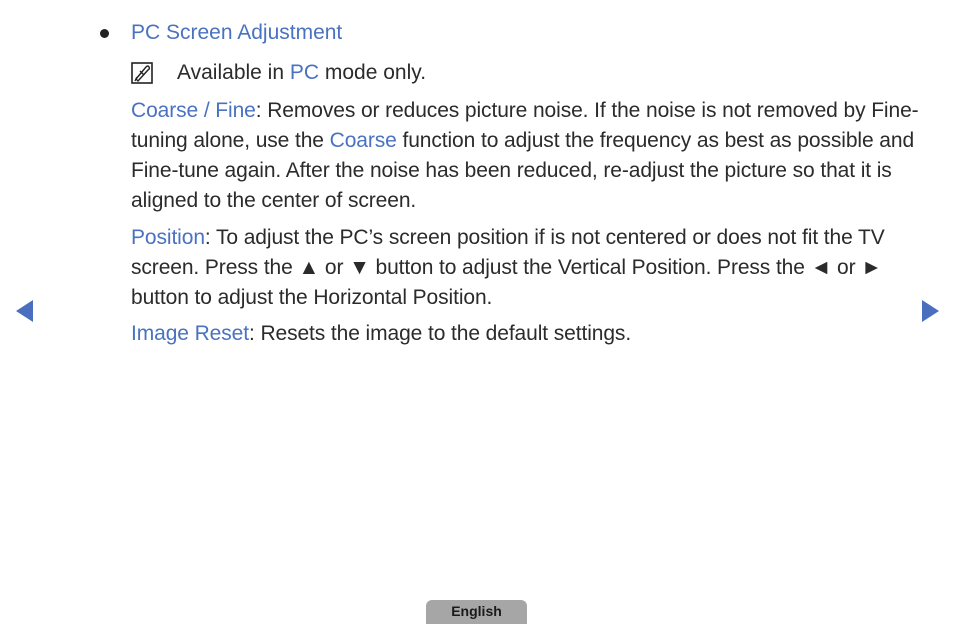 The image size is (954, 624). I want to click on item-term: Image Reset, so click(190, 333).